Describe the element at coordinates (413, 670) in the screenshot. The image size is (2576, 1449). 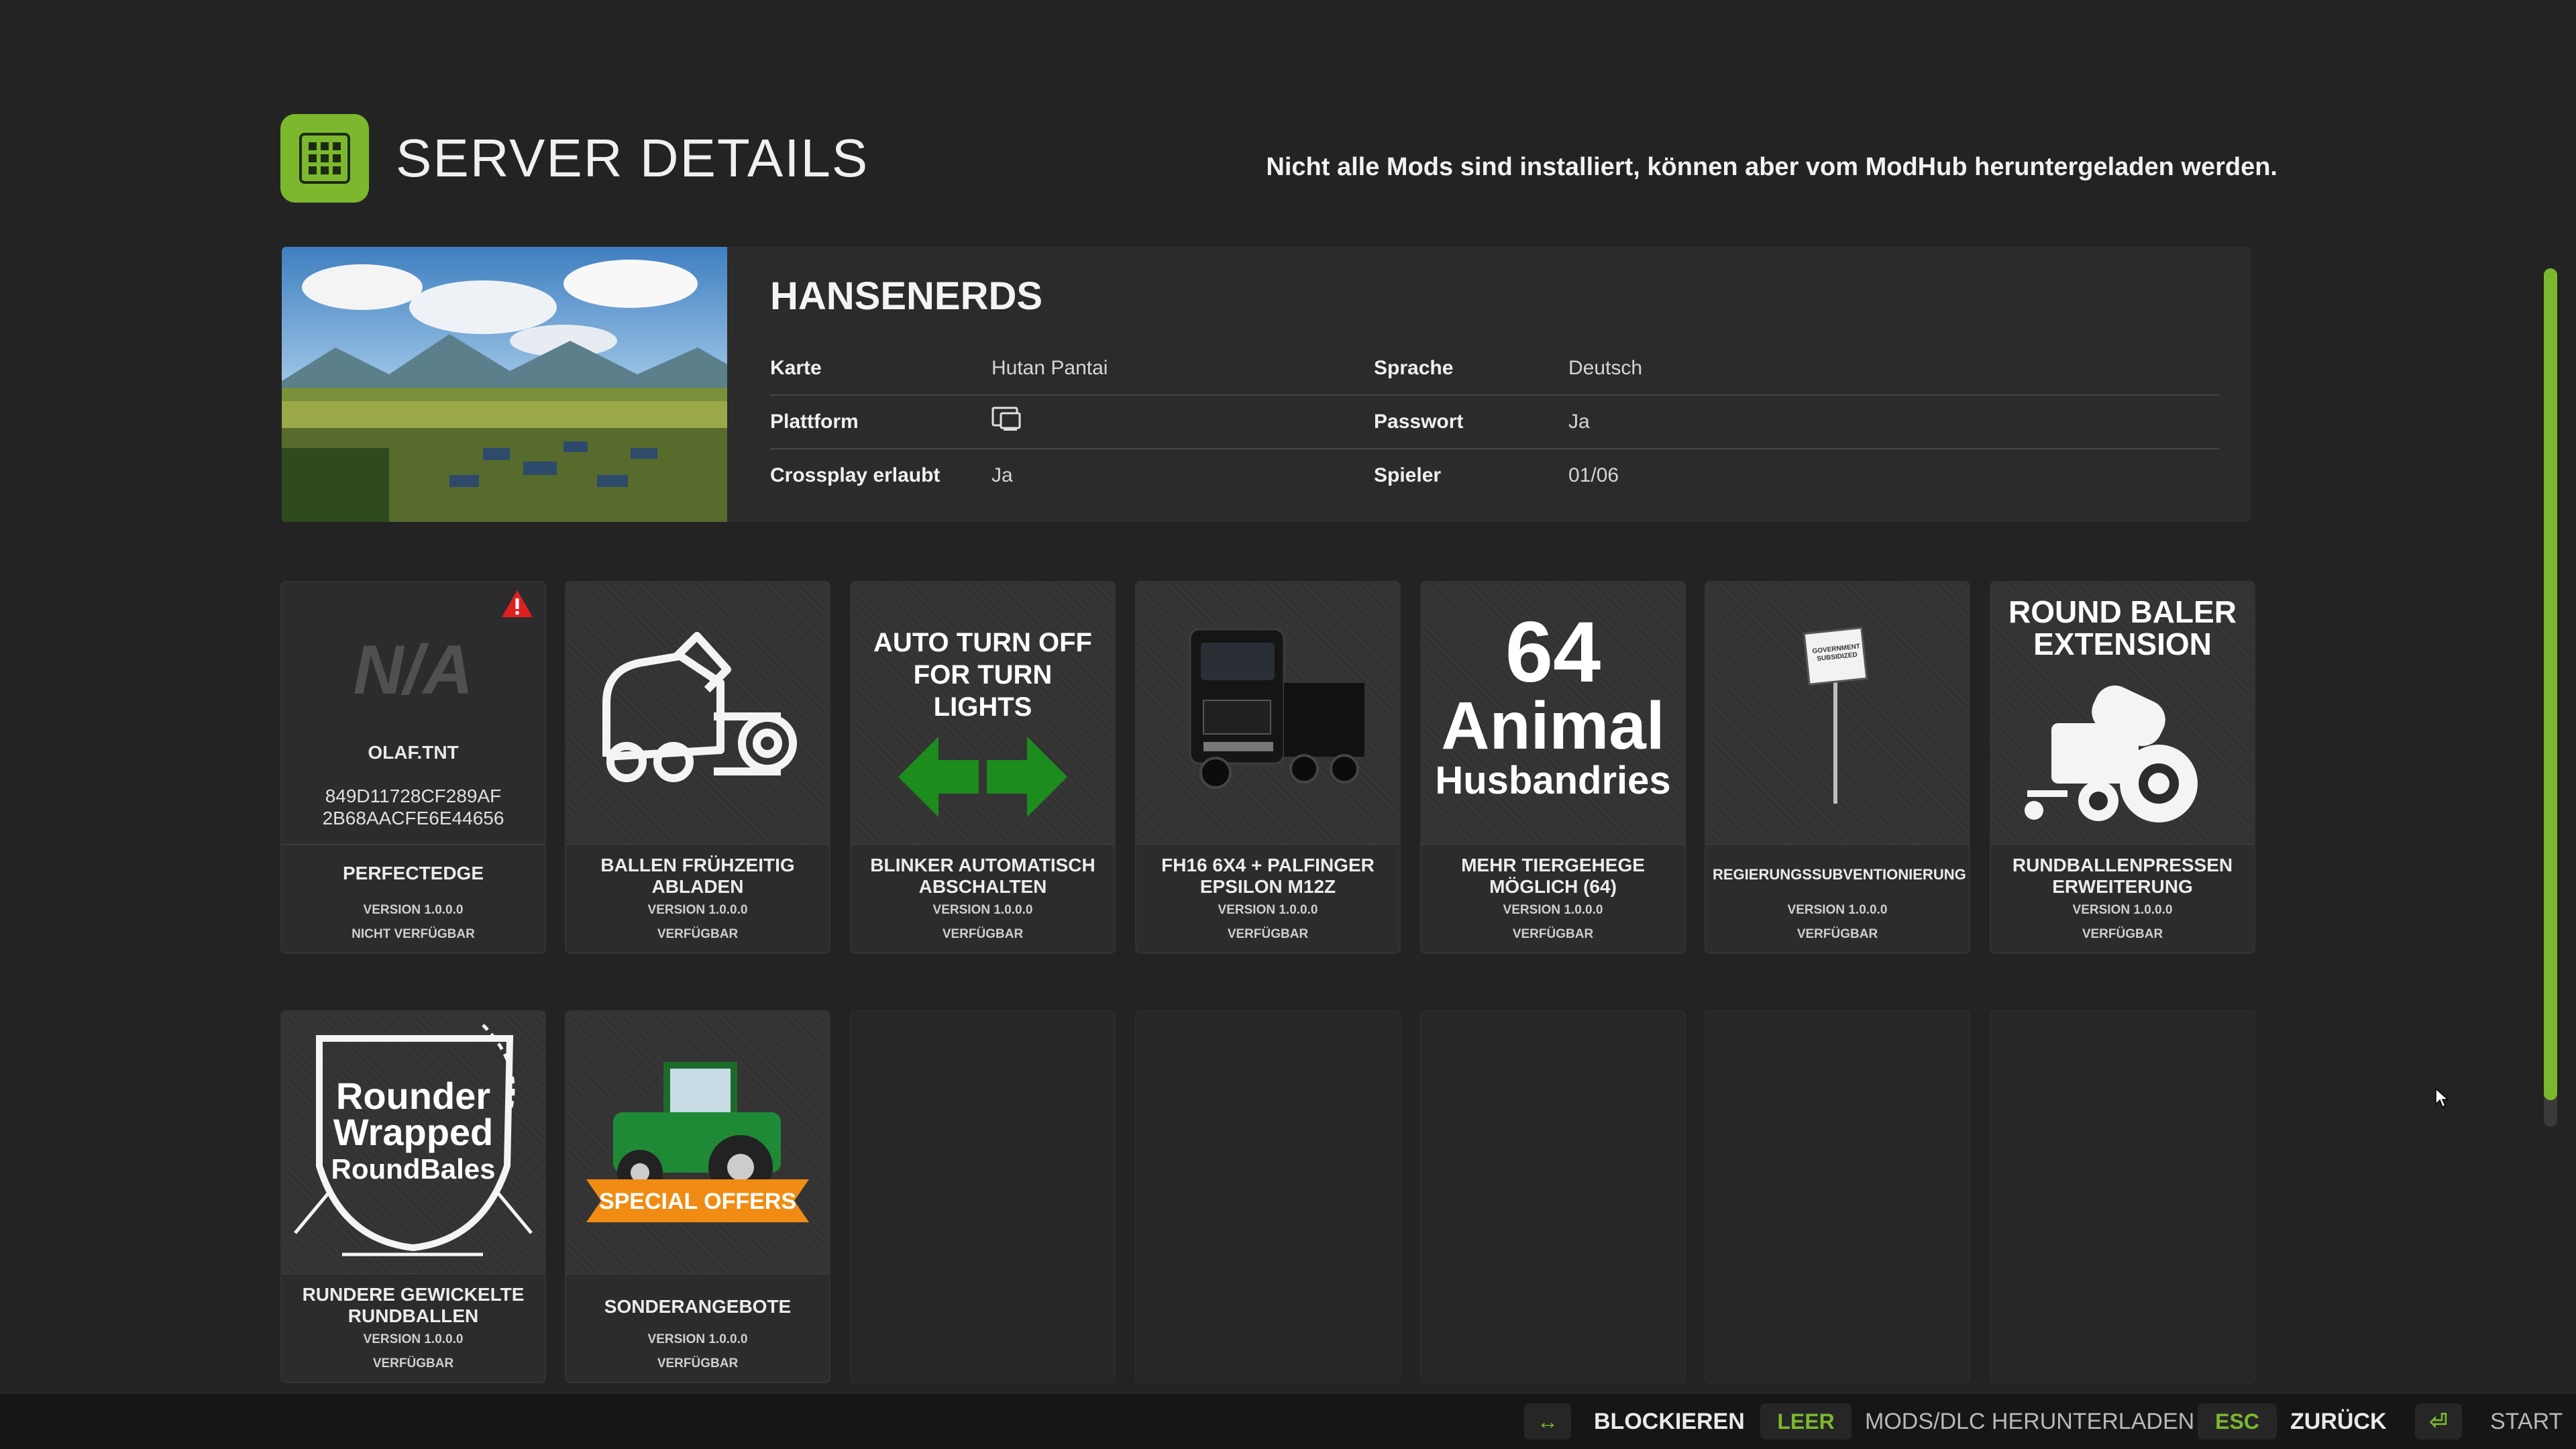
I see `na-text: N/A` at that location.